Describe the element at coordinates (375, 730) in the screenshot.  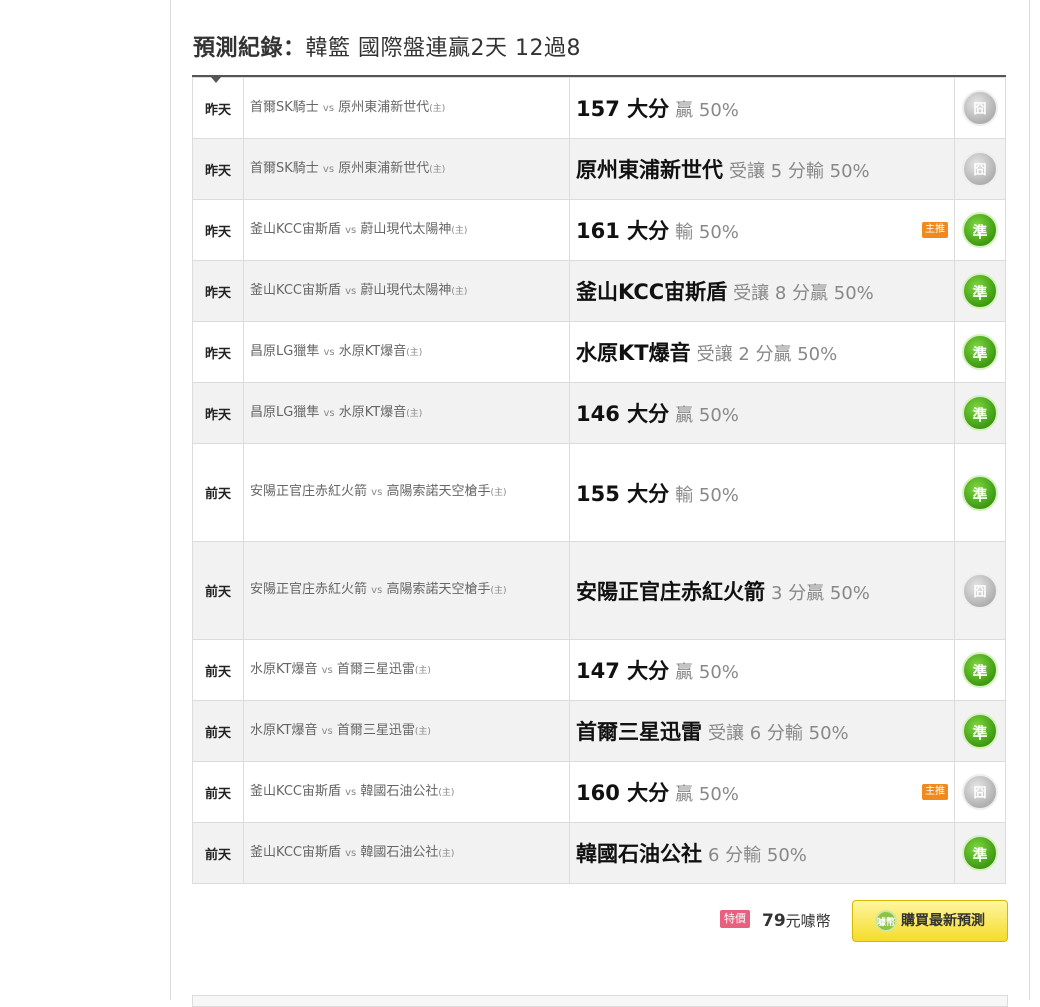
I see `away-team: 首爾三星迅雷` at that location.